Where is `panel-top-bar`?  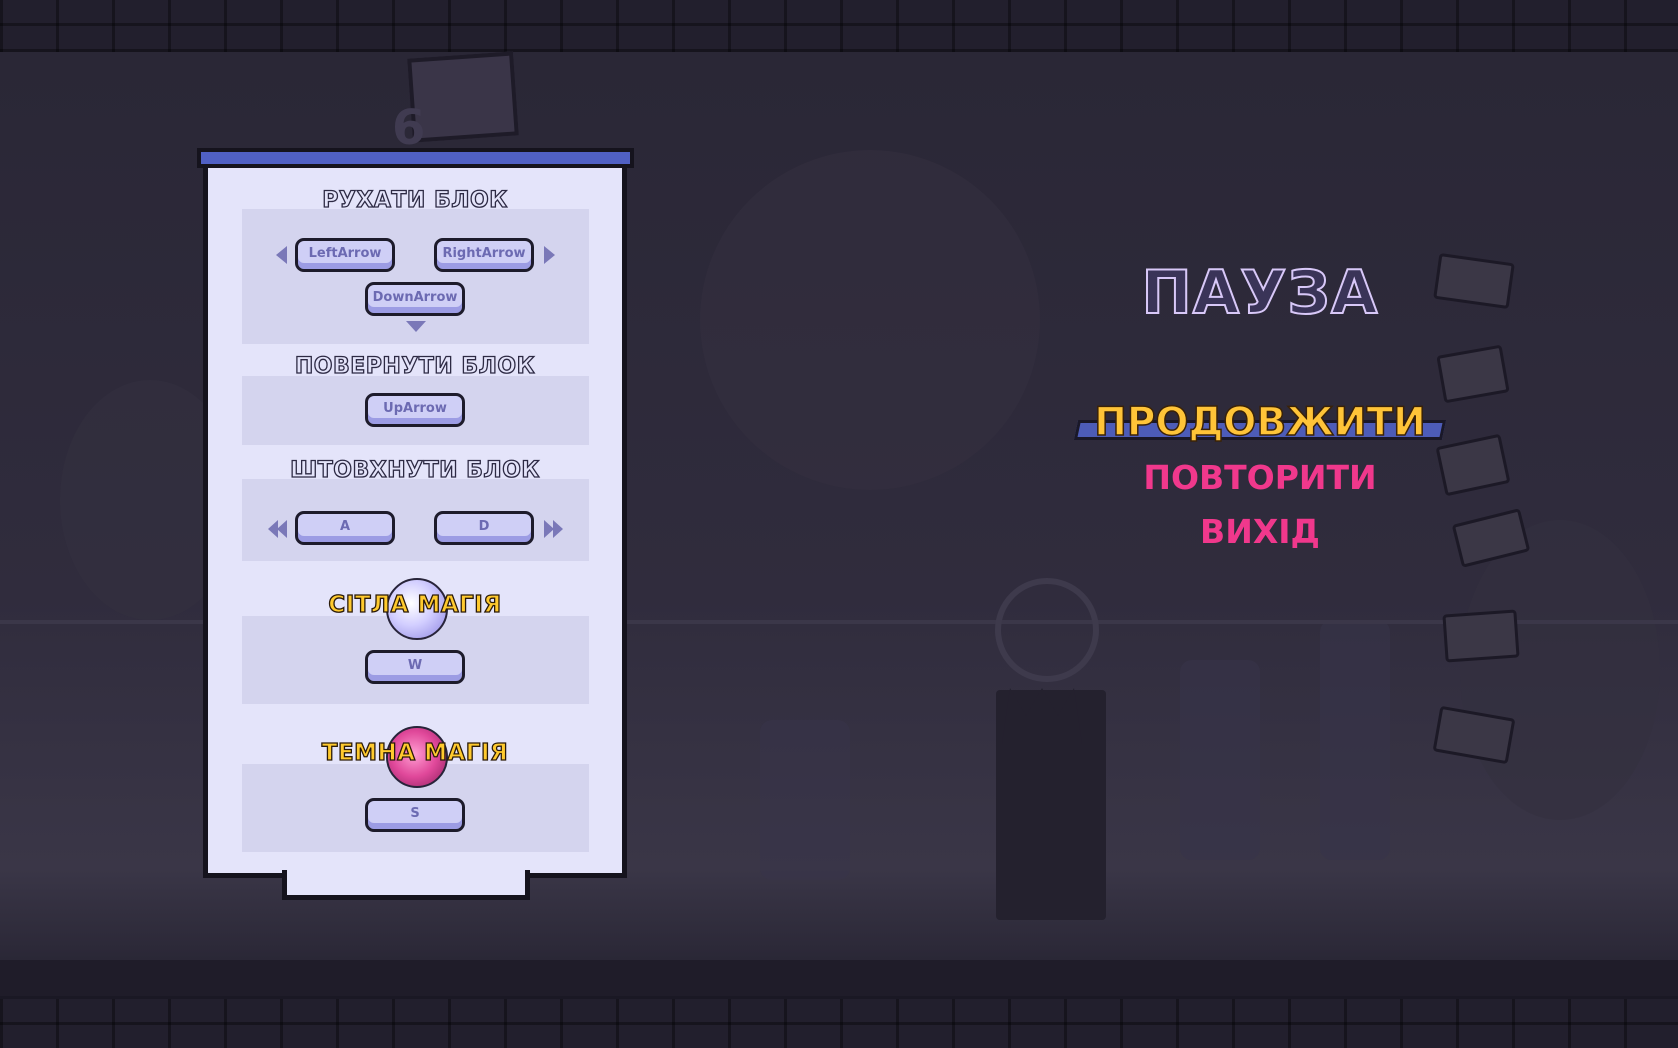
panel-top-bar is located at coordinates (415, 158).